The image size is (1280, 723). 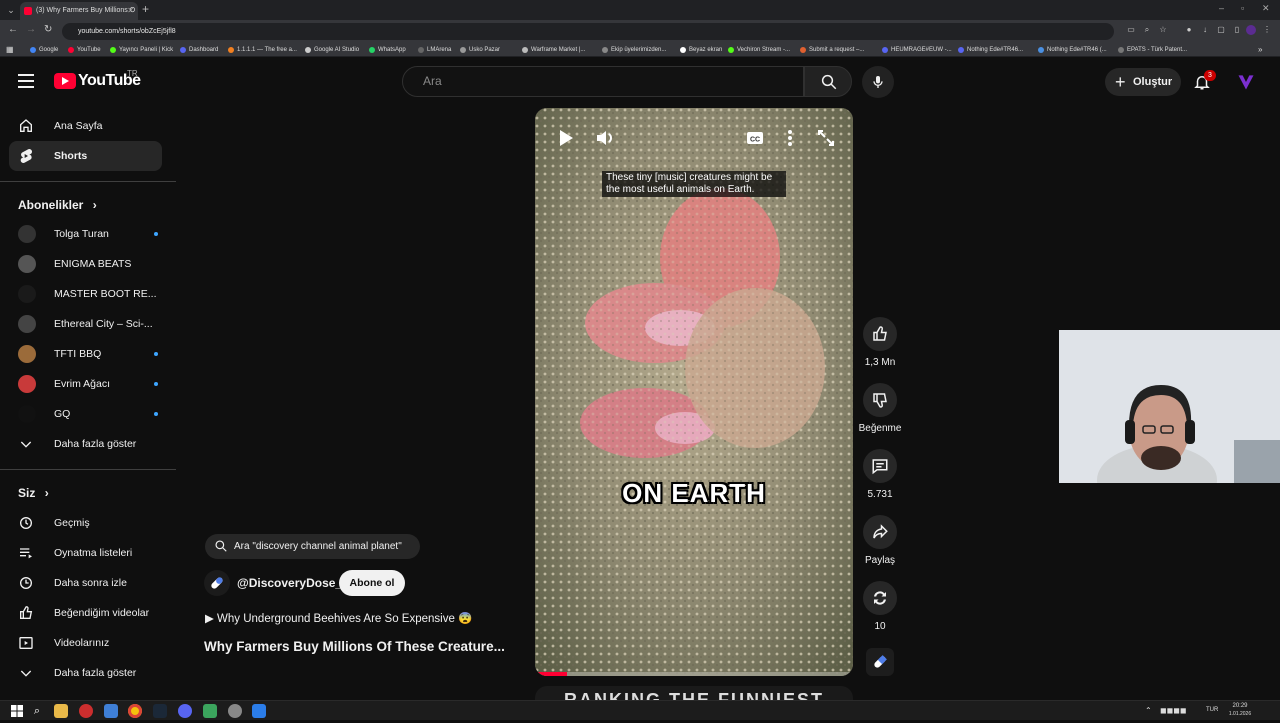 I want to click on youtube-logo-icon, so click(x=65, y=81).